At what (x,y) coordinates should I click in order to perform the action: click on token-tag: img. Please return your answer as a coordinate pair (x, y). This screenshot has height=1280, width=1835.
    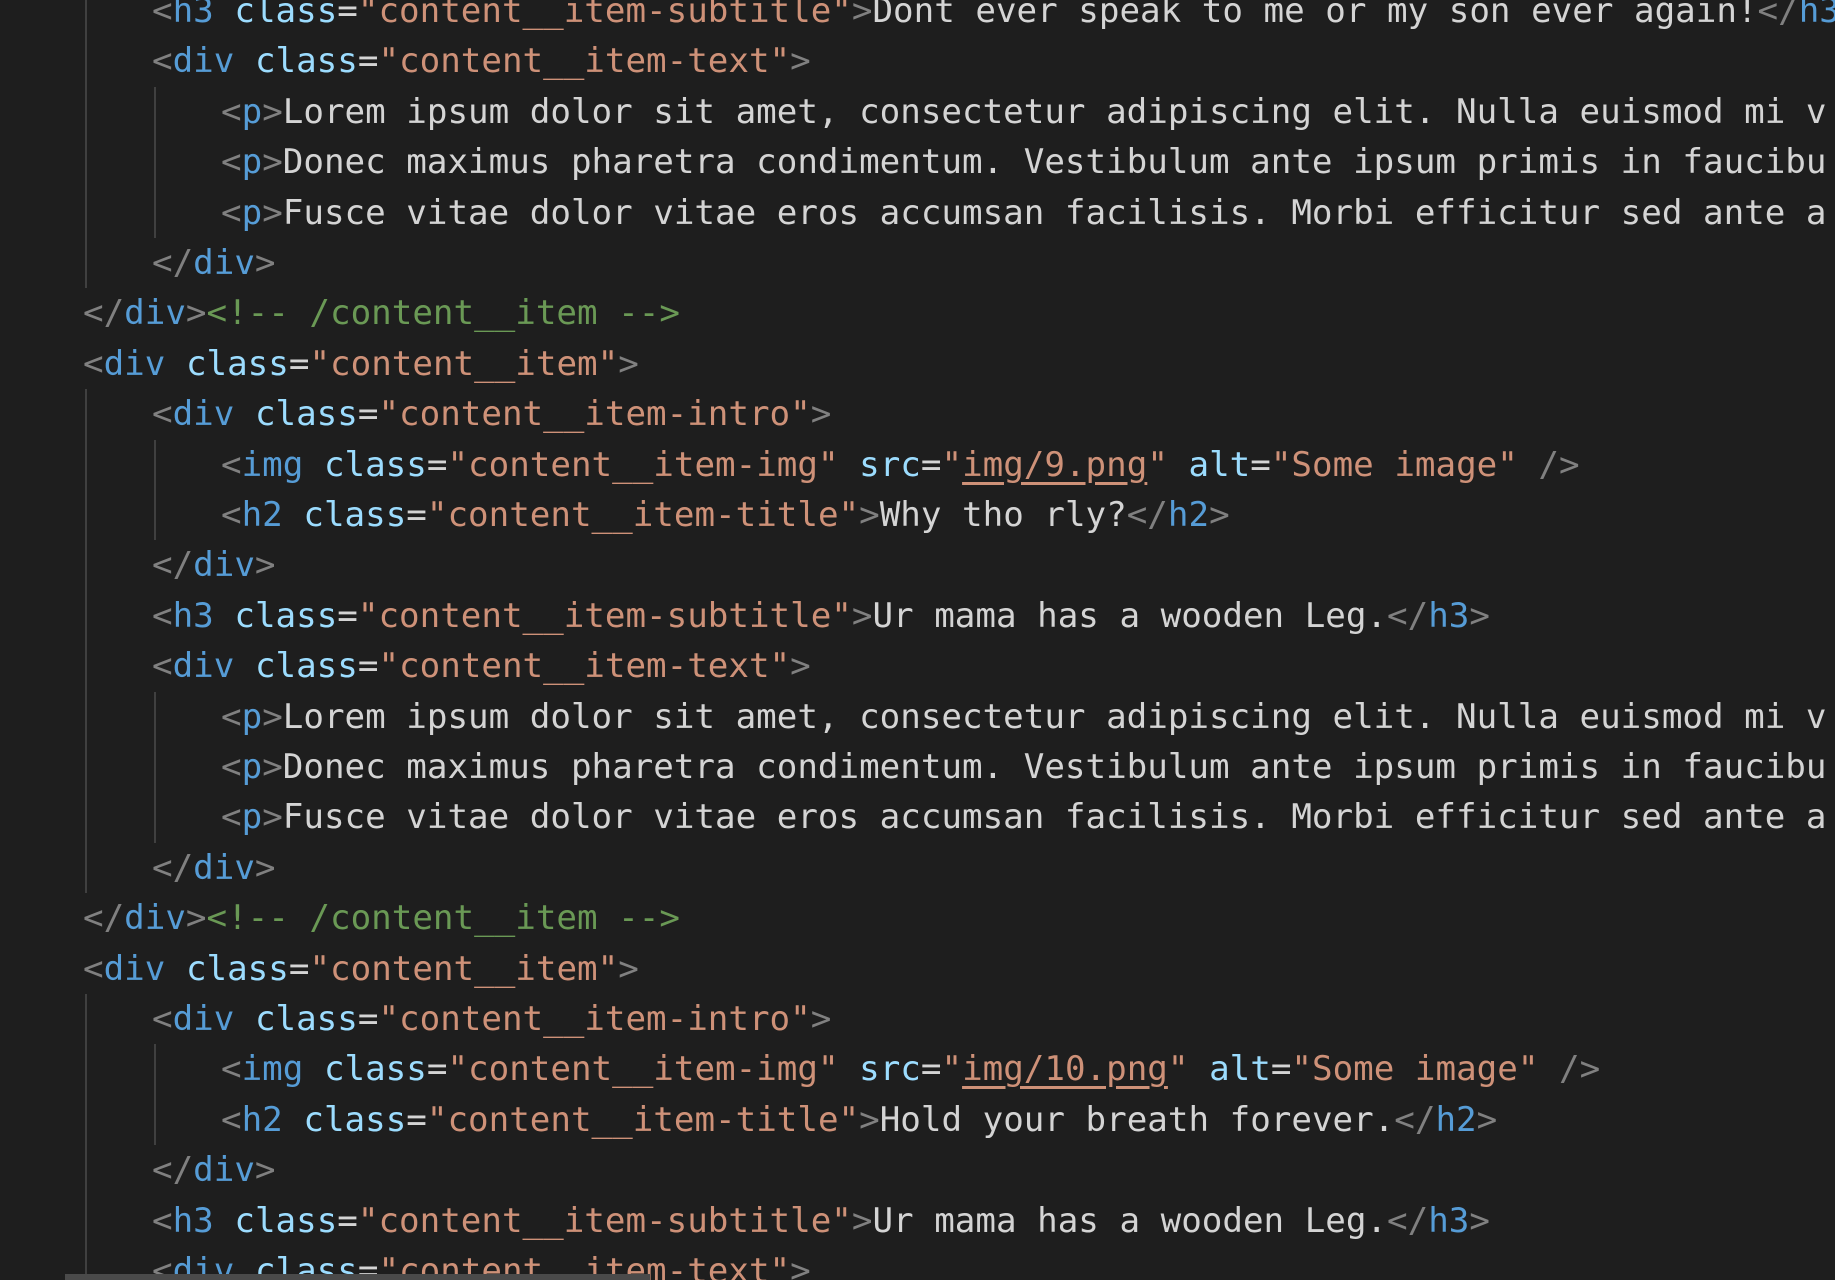
    Looking at the image, I should click on (272, 1069).